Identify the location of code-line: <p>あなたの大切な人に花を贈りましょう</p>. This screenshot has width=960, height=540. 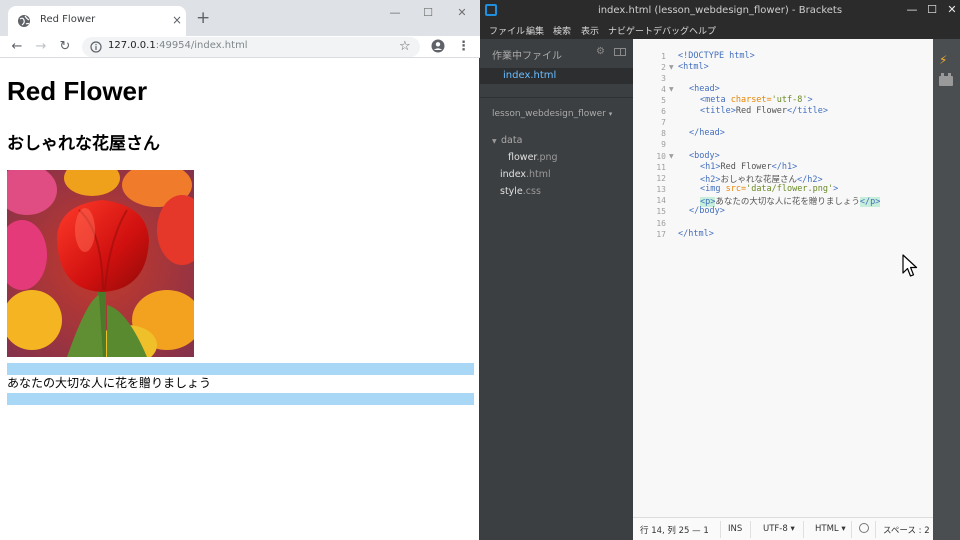
(790, 201).